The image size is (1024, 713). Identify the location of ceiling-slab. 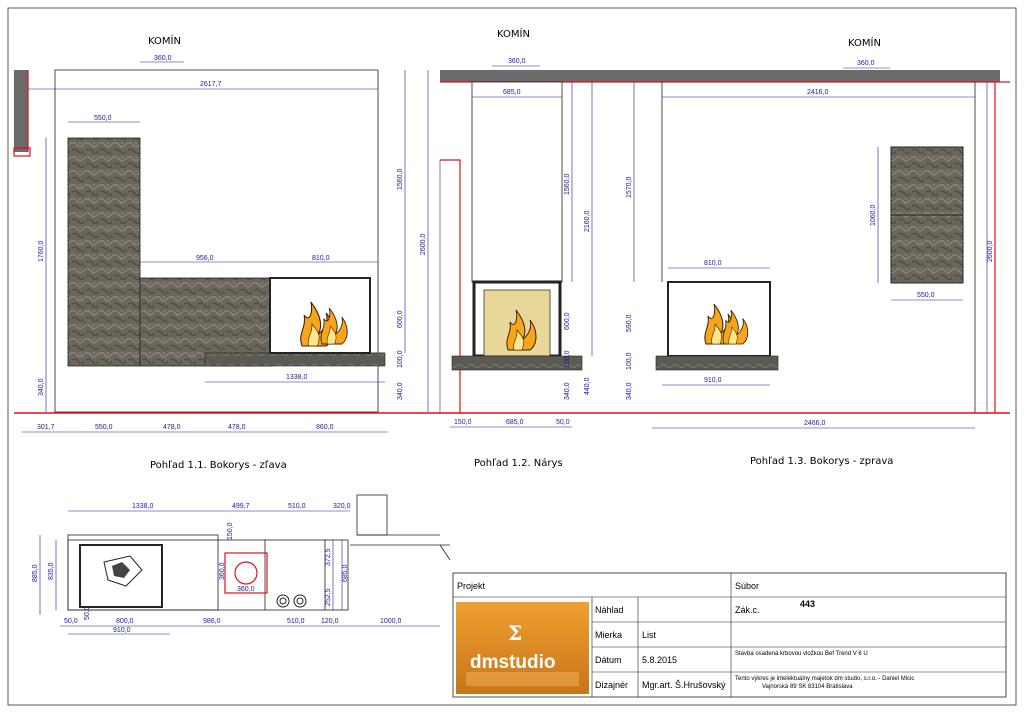
(720, 76).